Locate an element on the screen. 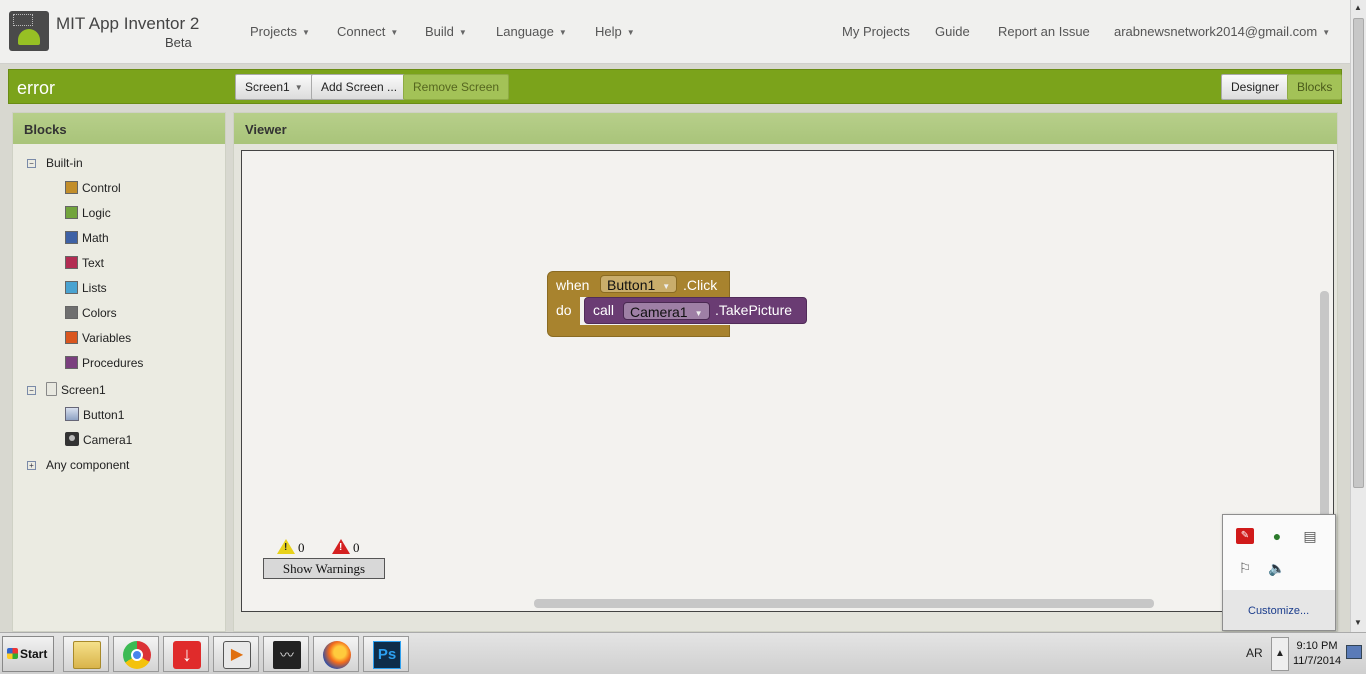 Image resolution: width=1366 pixels, height=674 pixels. logic-swatch-icon is located at coordinates (71, 212).